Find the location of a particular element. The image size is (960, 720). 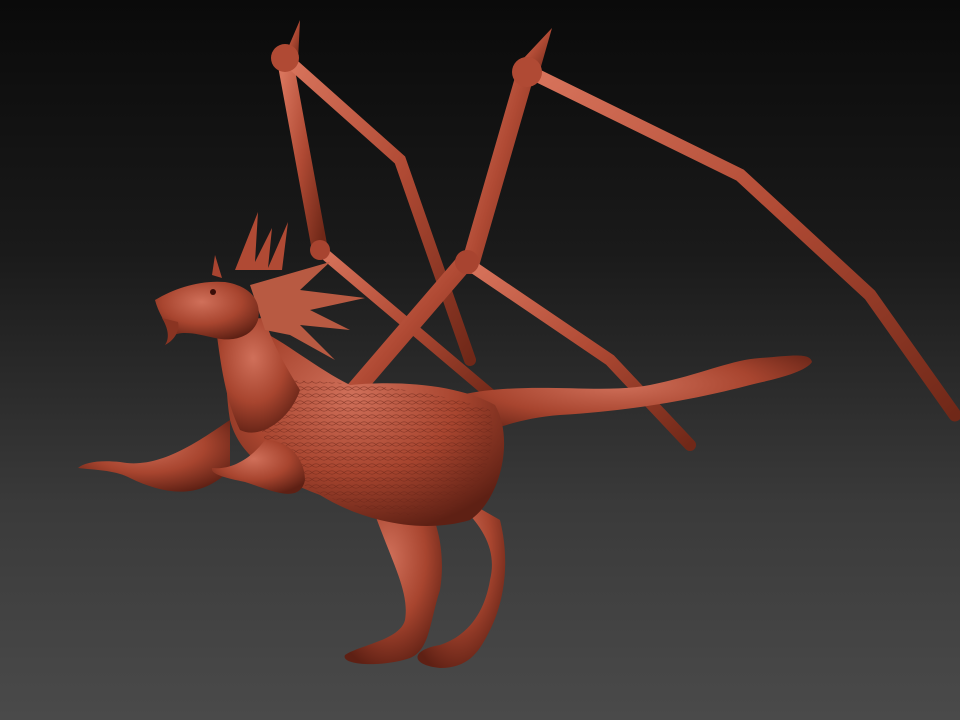

dragon-tail is located at coordinates (636, 396).